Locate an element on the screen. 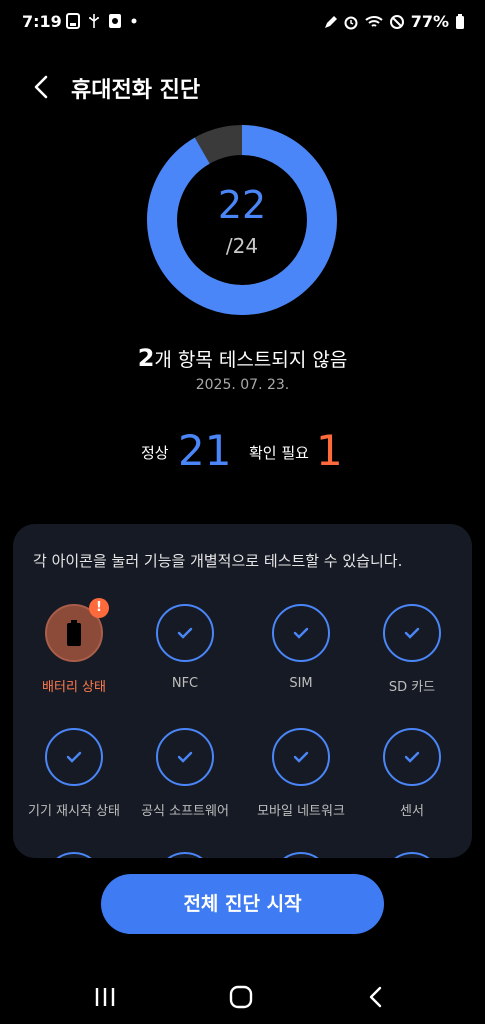 This screenshot has height=1024, width=485. test-item-mobile-network: 모바일 네트워크 is located at coordinates (301, 773).